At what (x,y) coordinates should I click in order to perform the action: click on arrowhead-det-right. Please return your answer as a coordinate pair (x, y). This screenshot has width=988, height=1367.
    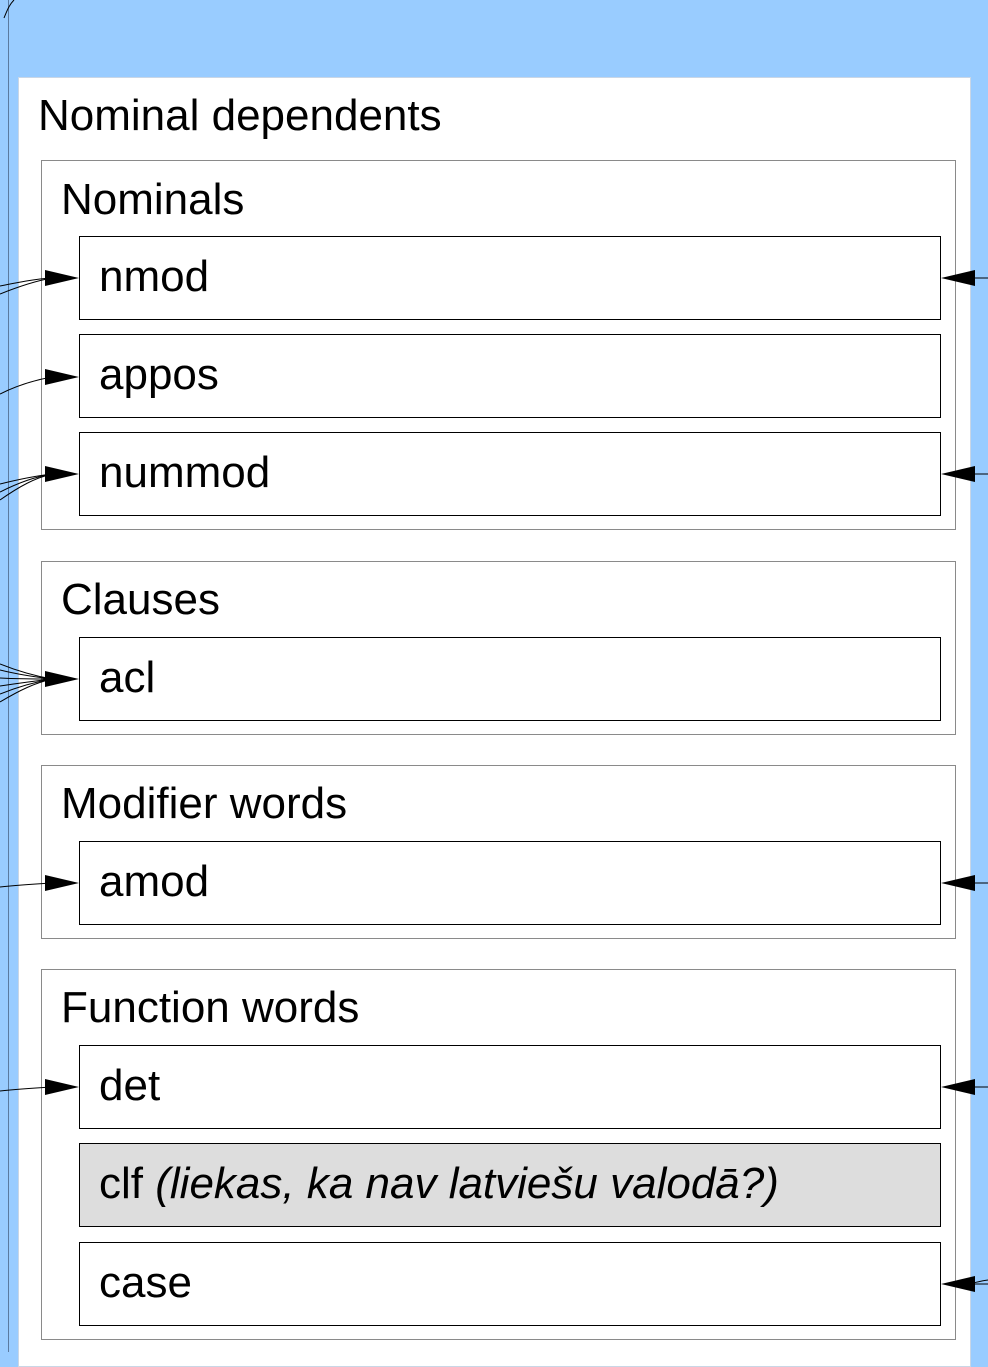
    Looking at the image, I should click on (958, 1087).